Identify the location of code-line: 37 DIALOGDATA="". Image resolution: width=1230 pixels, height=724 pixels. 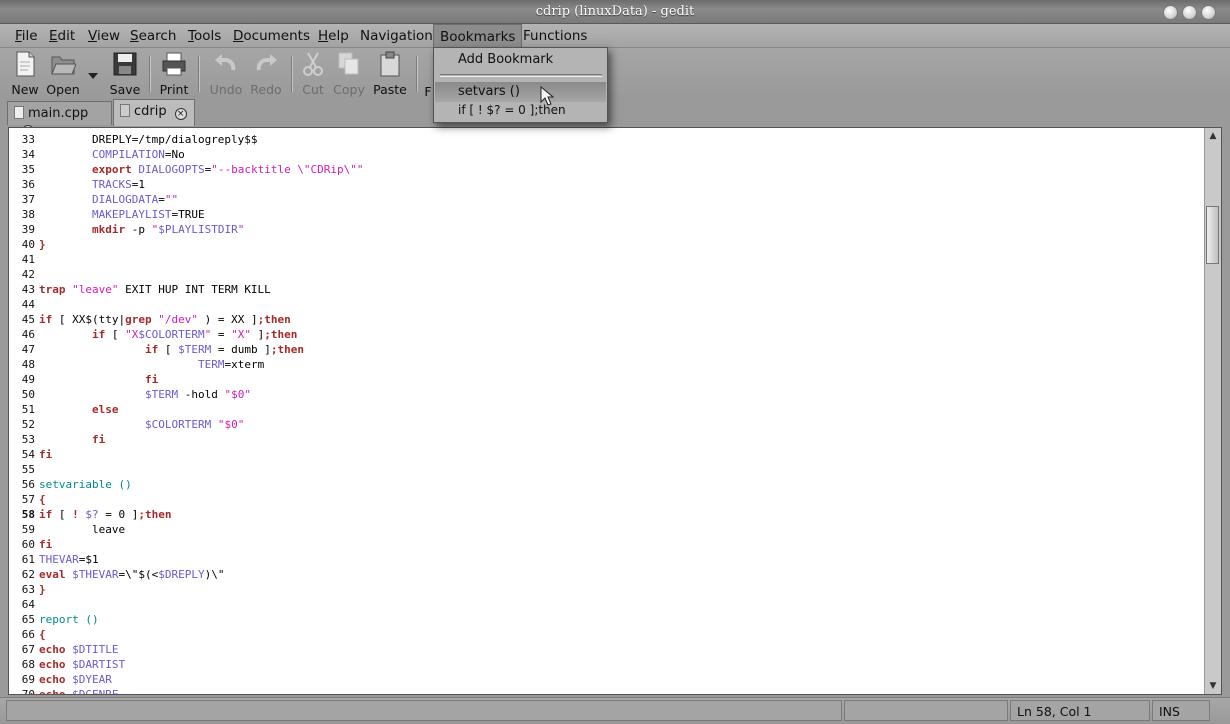
(606, 199).